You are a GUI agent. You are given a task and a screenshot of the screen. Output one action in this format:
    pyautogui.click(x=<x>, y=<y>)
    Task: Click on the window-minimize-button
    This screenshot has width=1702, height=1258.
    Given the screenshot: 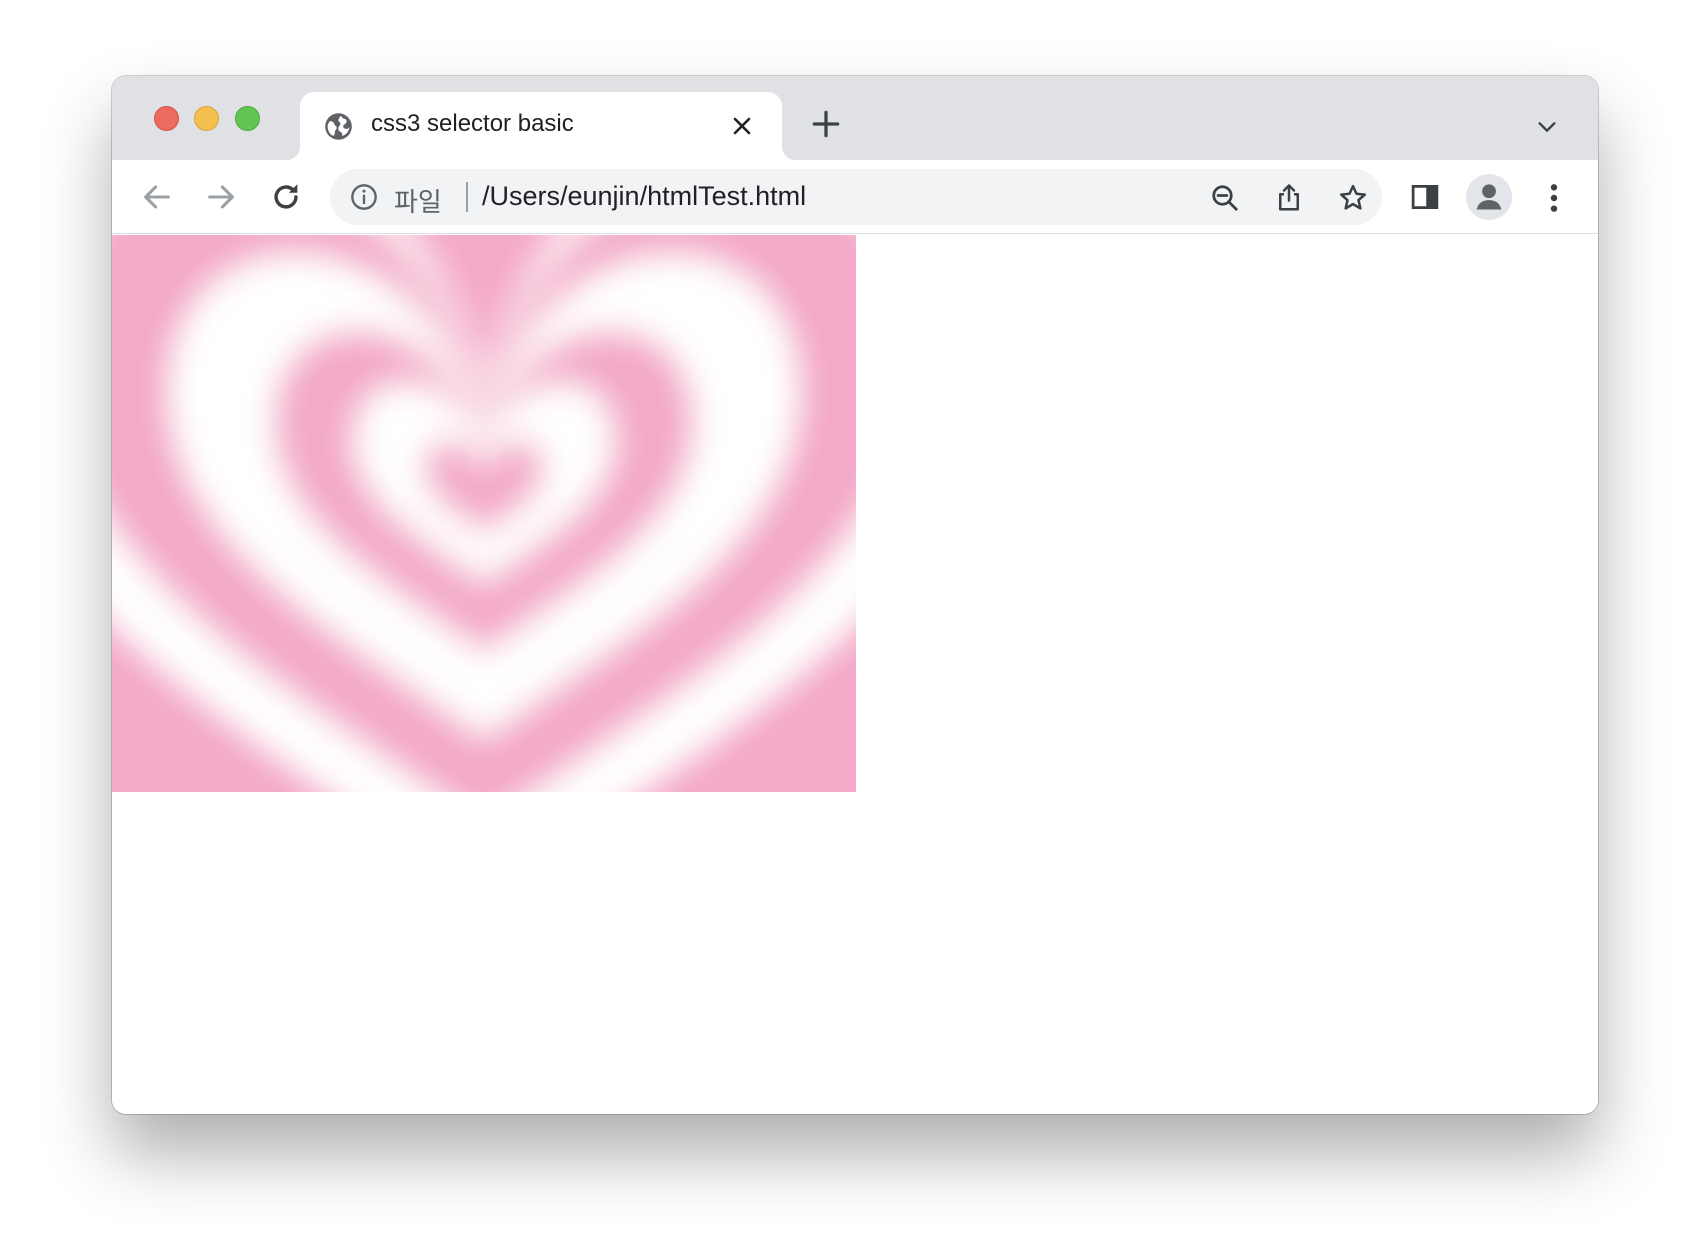 What is the action you would take?
    pyautogui.click(x=206, y=118)
    